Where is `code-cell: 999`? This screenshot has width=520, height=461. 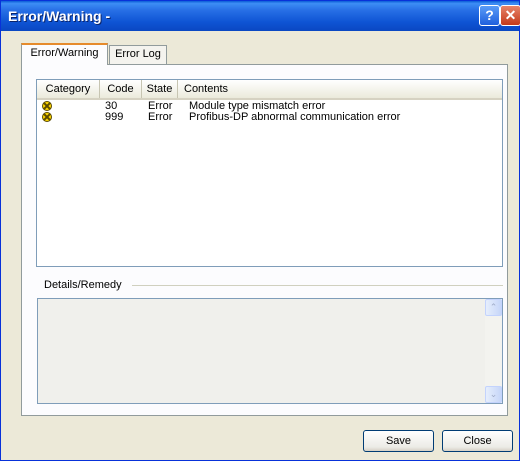 code-cell: 999 is located at coordinates (114, 117).